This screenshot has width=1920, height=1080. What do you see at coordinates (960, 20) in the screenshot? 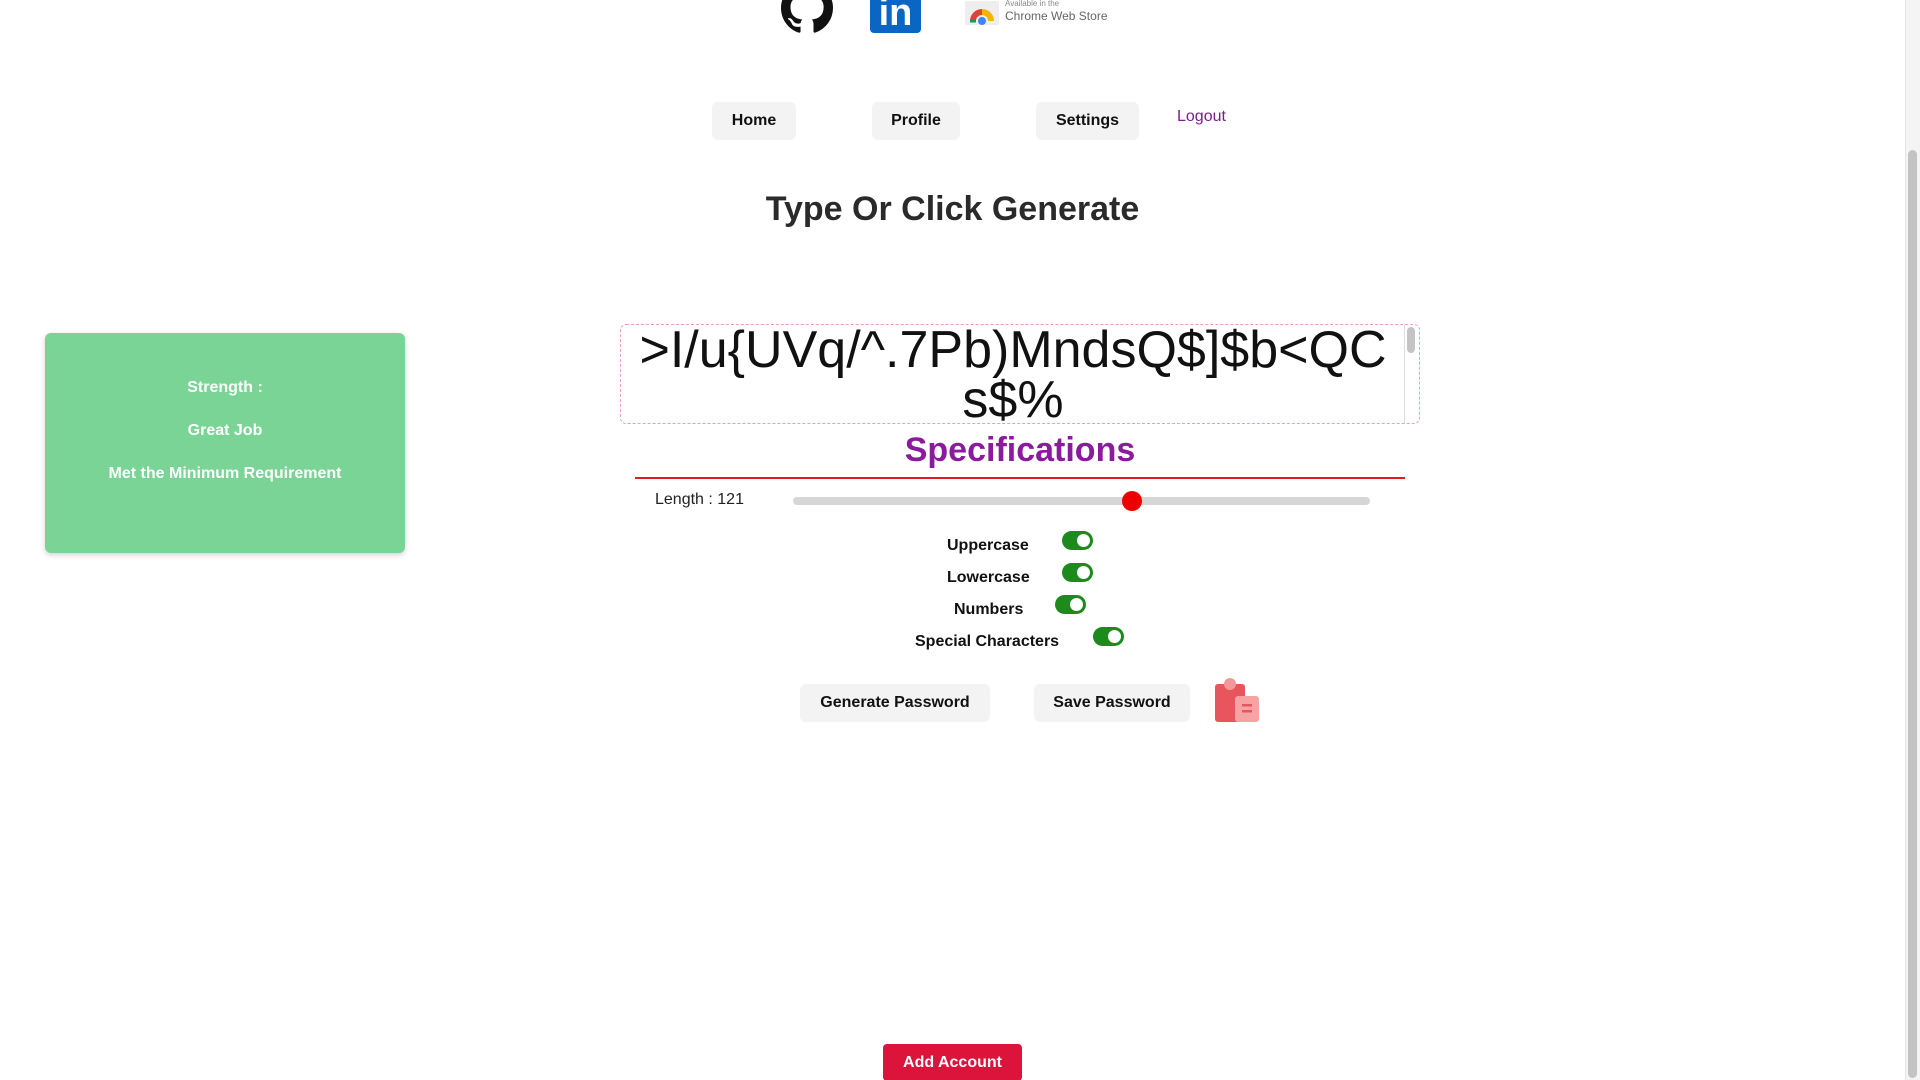
I see `brand-row: in Available in the Chrome Web Store` at bounding box center [960, 20].